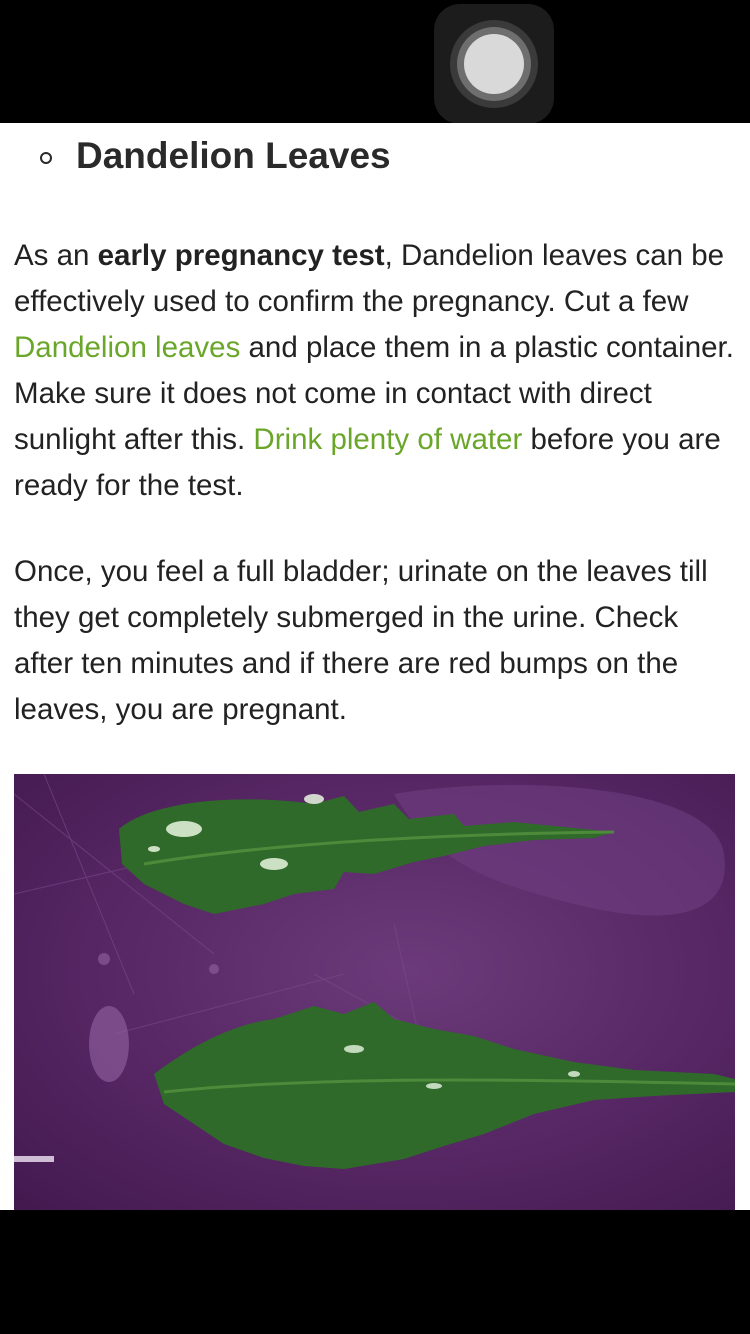 The width and height of the screenshot is (750, 1334). I want to click on assistive-touch-middle-ring, so click(494, 64).